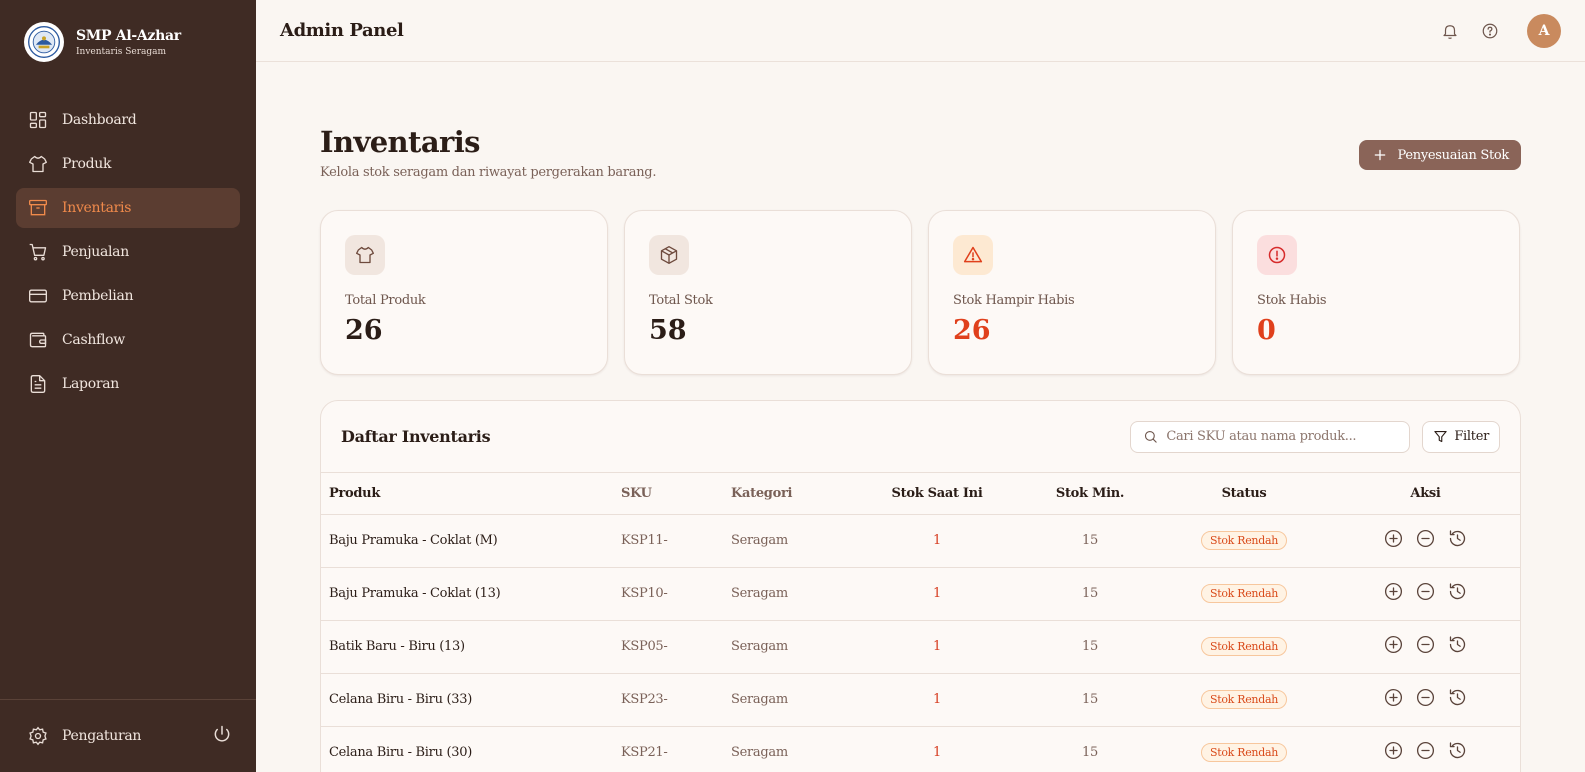  Describe the element at coordinates (99, 120) in the screenshot. I see `sidebar-item-label: Dashboard` at that location.